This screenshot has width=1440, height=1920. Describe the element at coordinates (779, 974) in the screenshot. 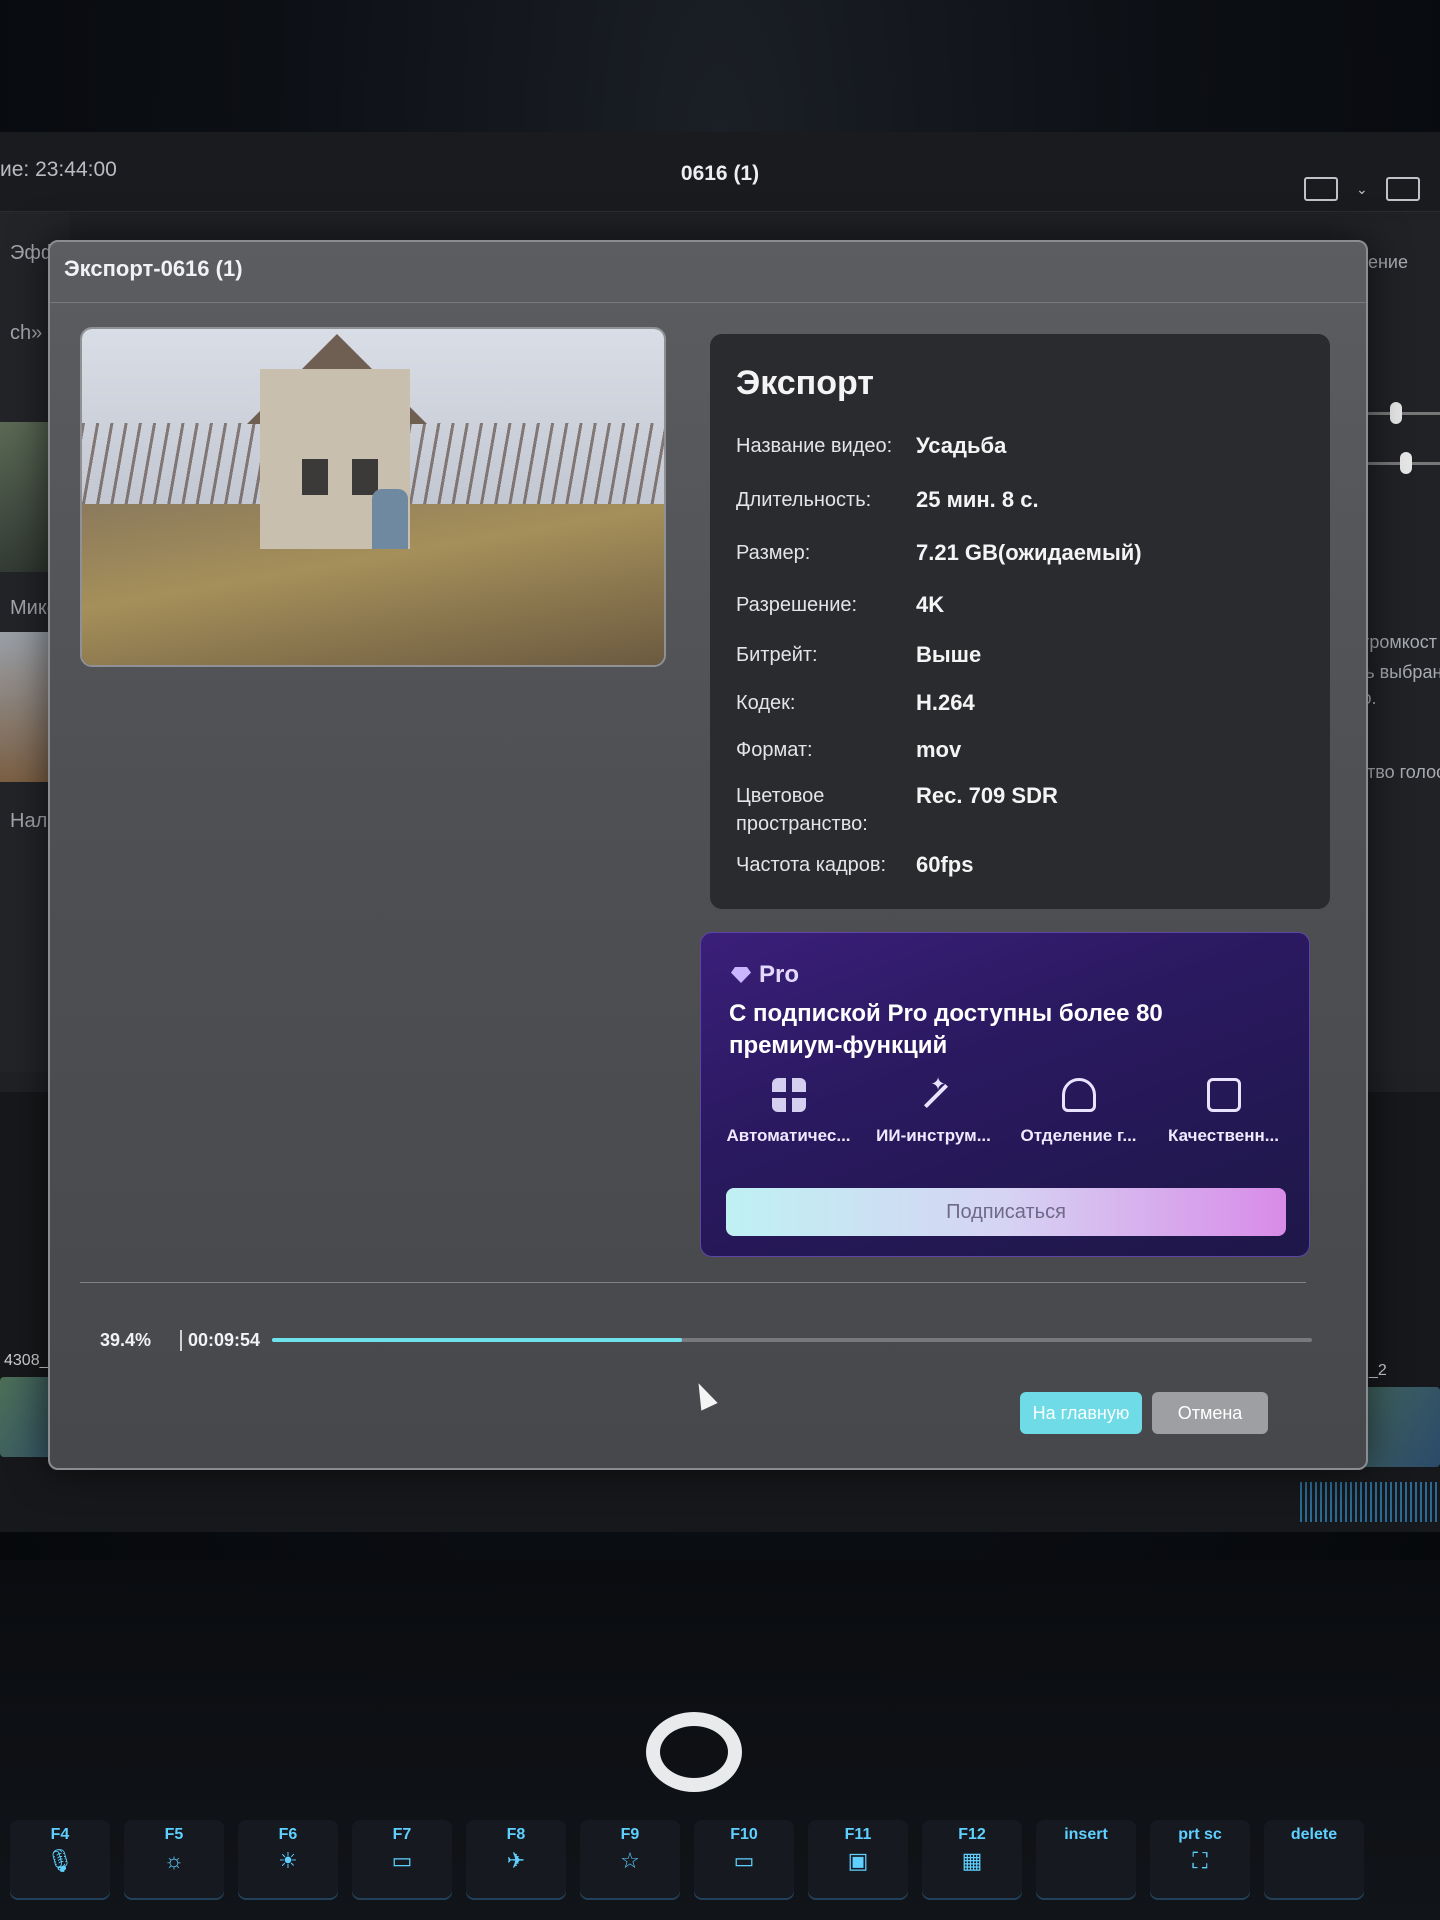

I see `pro-badge-label: Pro` at that location.